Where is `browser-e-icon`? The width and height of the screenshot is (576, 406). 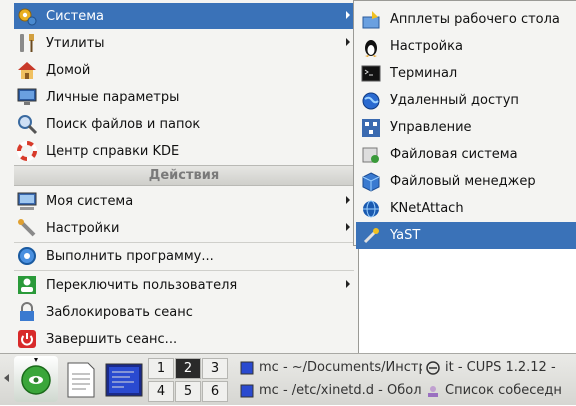 browser-e-icon is located at coordinates (433, 367).